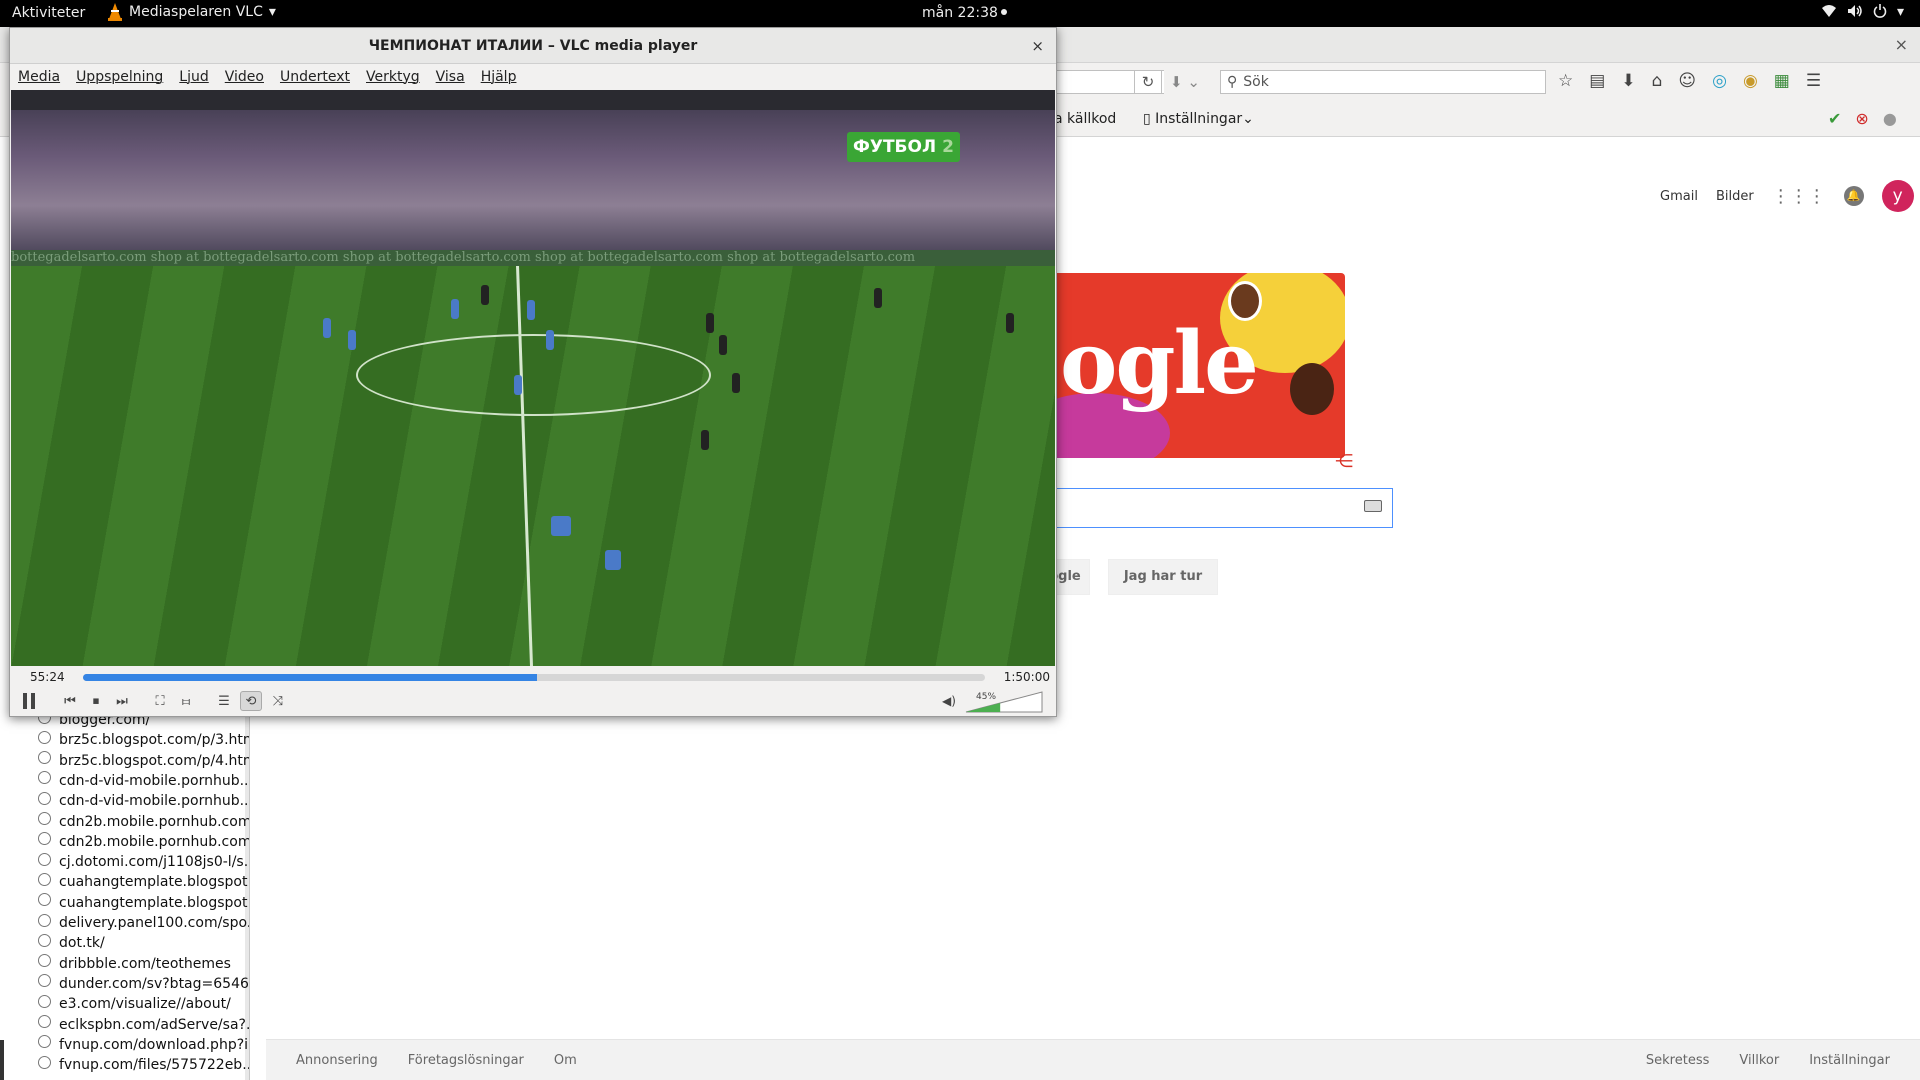  I want to click on history-item: dribbble.com/teothemes, so click(143, 964).